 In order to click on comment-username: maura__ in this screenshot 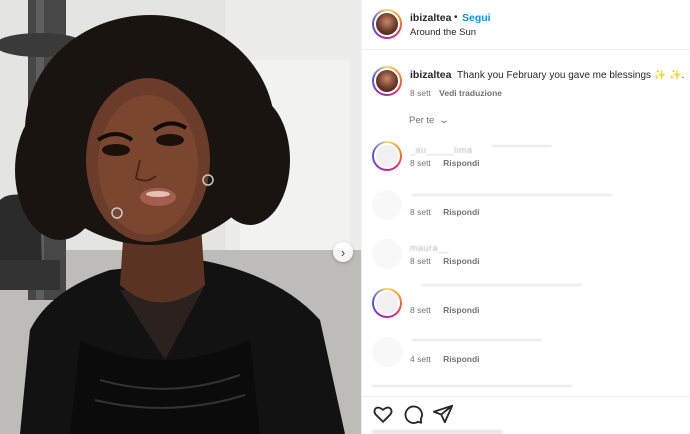, I will do `click(429, 248)`.